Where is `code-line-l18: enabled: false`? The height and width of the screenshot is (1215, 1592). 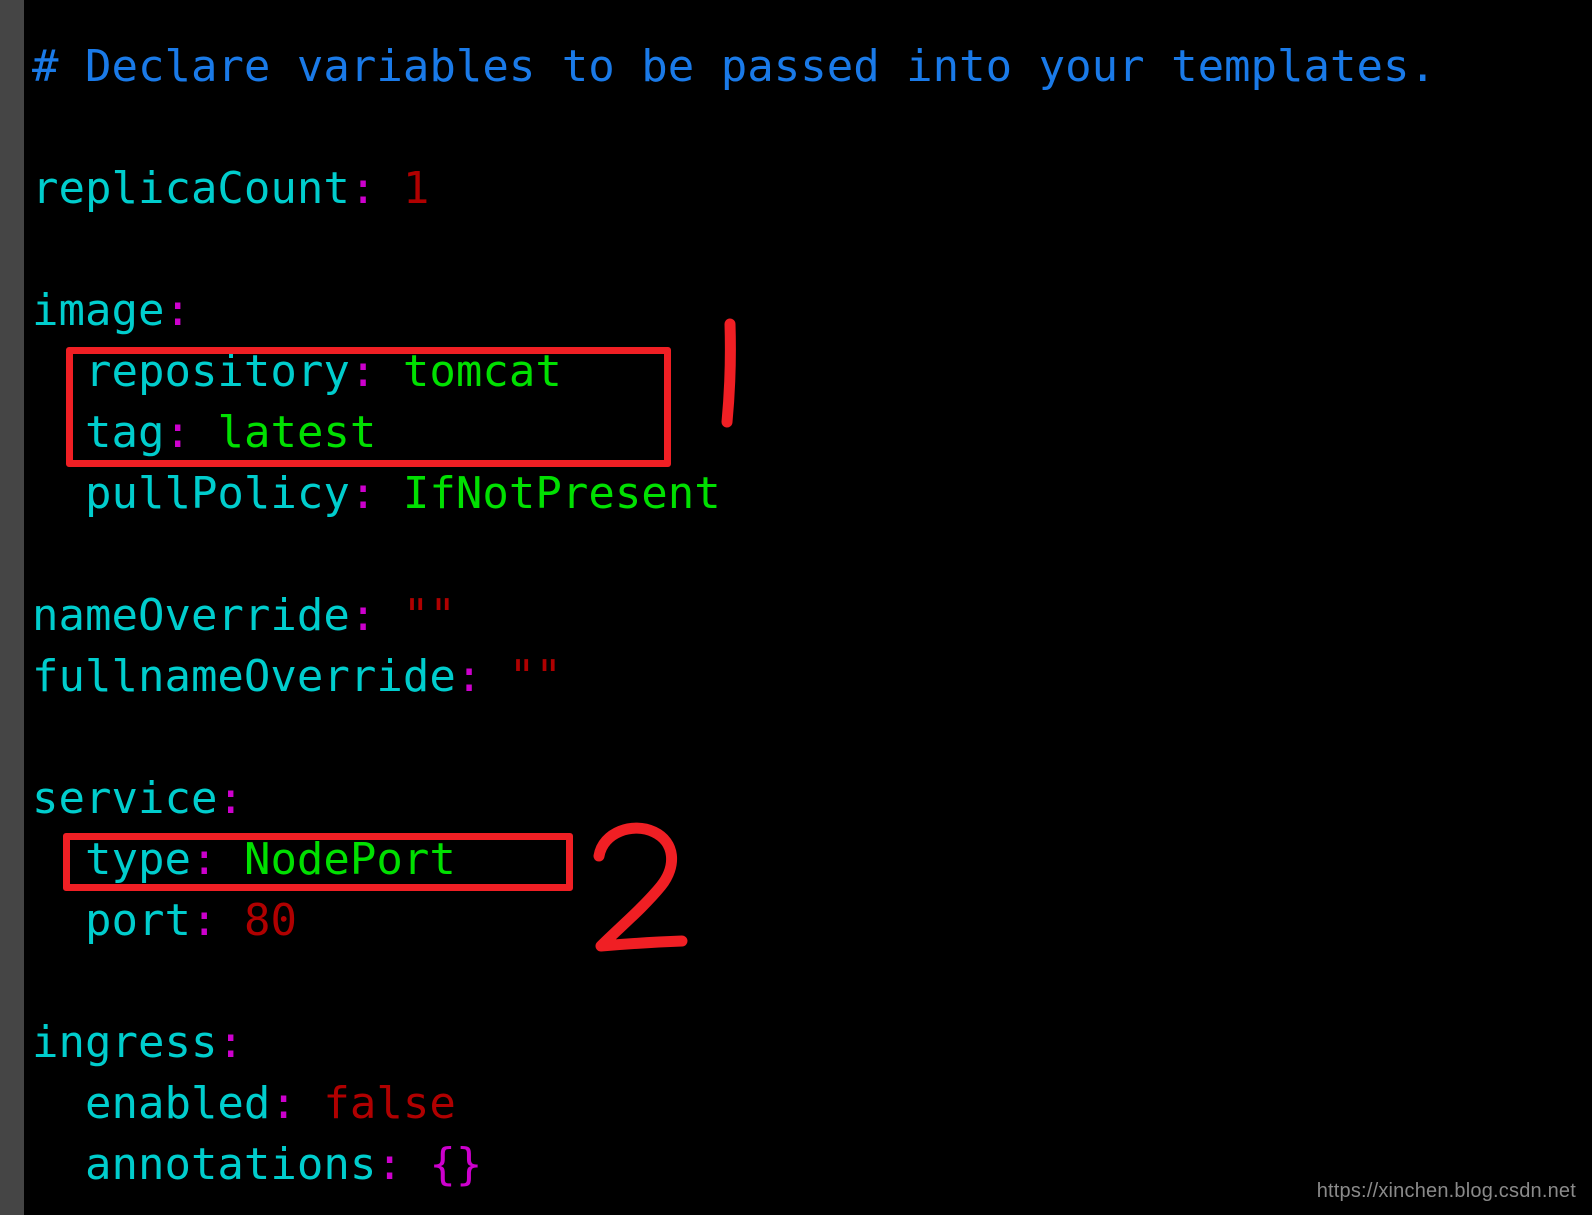 code-line-l18: enabled: false is located at coordinates (244, 1103).